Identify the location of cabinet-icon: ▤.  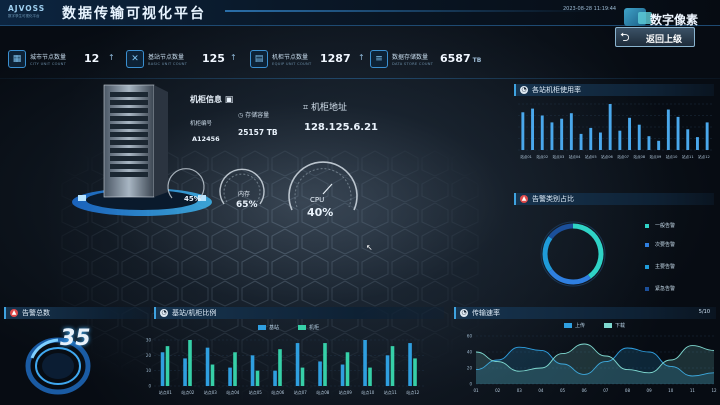
(259, 59).